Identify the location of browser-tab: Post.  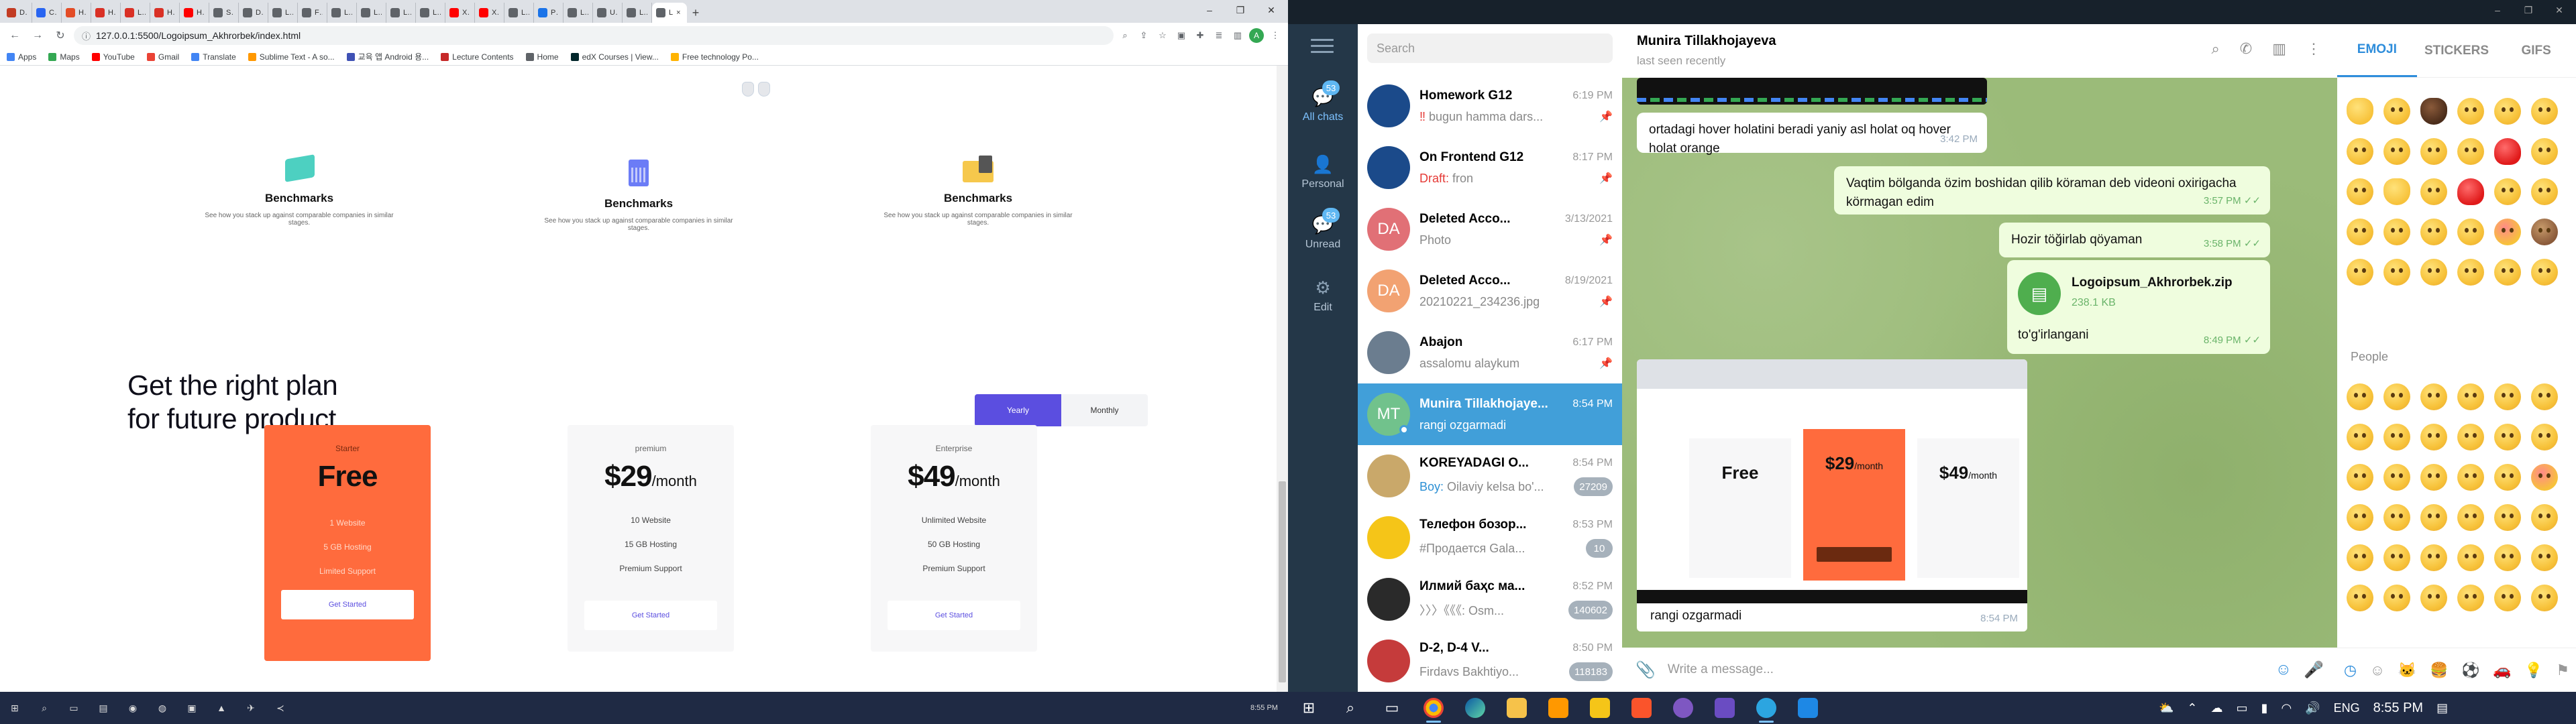
(549, 13).